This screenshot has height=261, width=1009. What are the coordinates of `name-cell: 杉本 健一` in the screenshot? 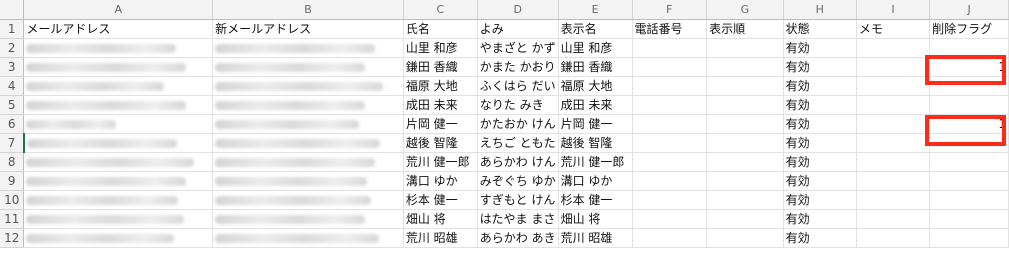 It's located at (440, 200).